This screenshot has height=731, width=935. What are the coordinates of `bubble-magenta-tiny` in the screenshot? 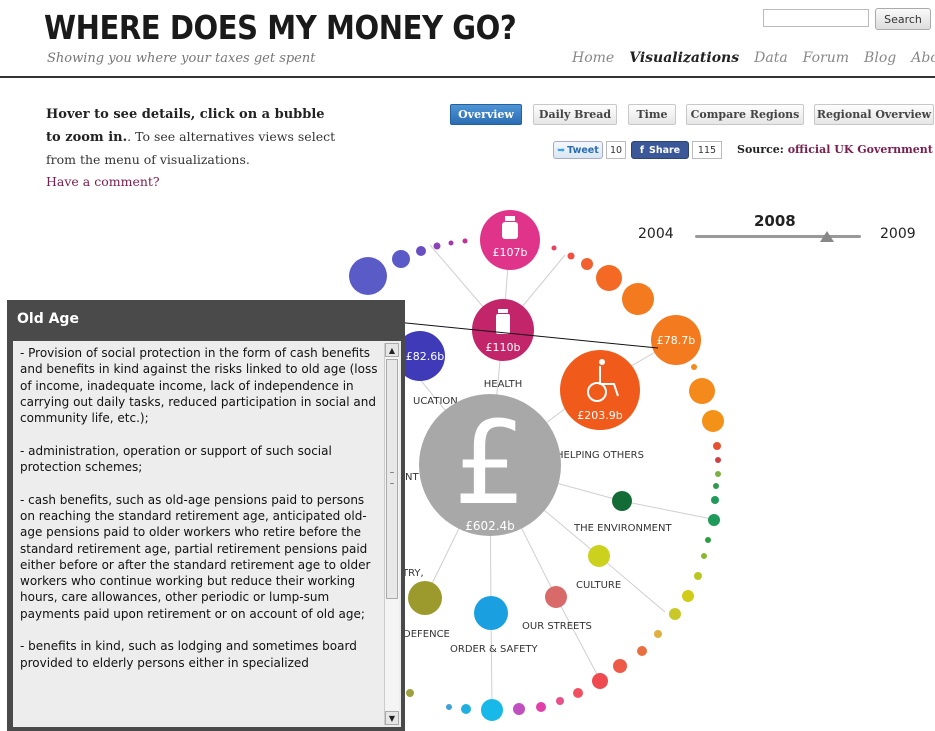 It's located at (465, 241).